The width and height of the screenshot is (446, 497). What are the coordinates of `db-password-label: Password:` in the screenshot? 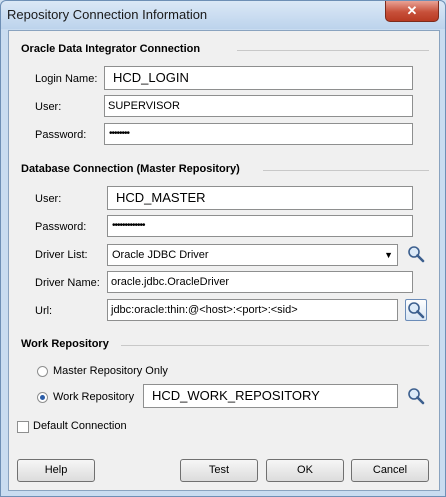 It's located at (61, 227).